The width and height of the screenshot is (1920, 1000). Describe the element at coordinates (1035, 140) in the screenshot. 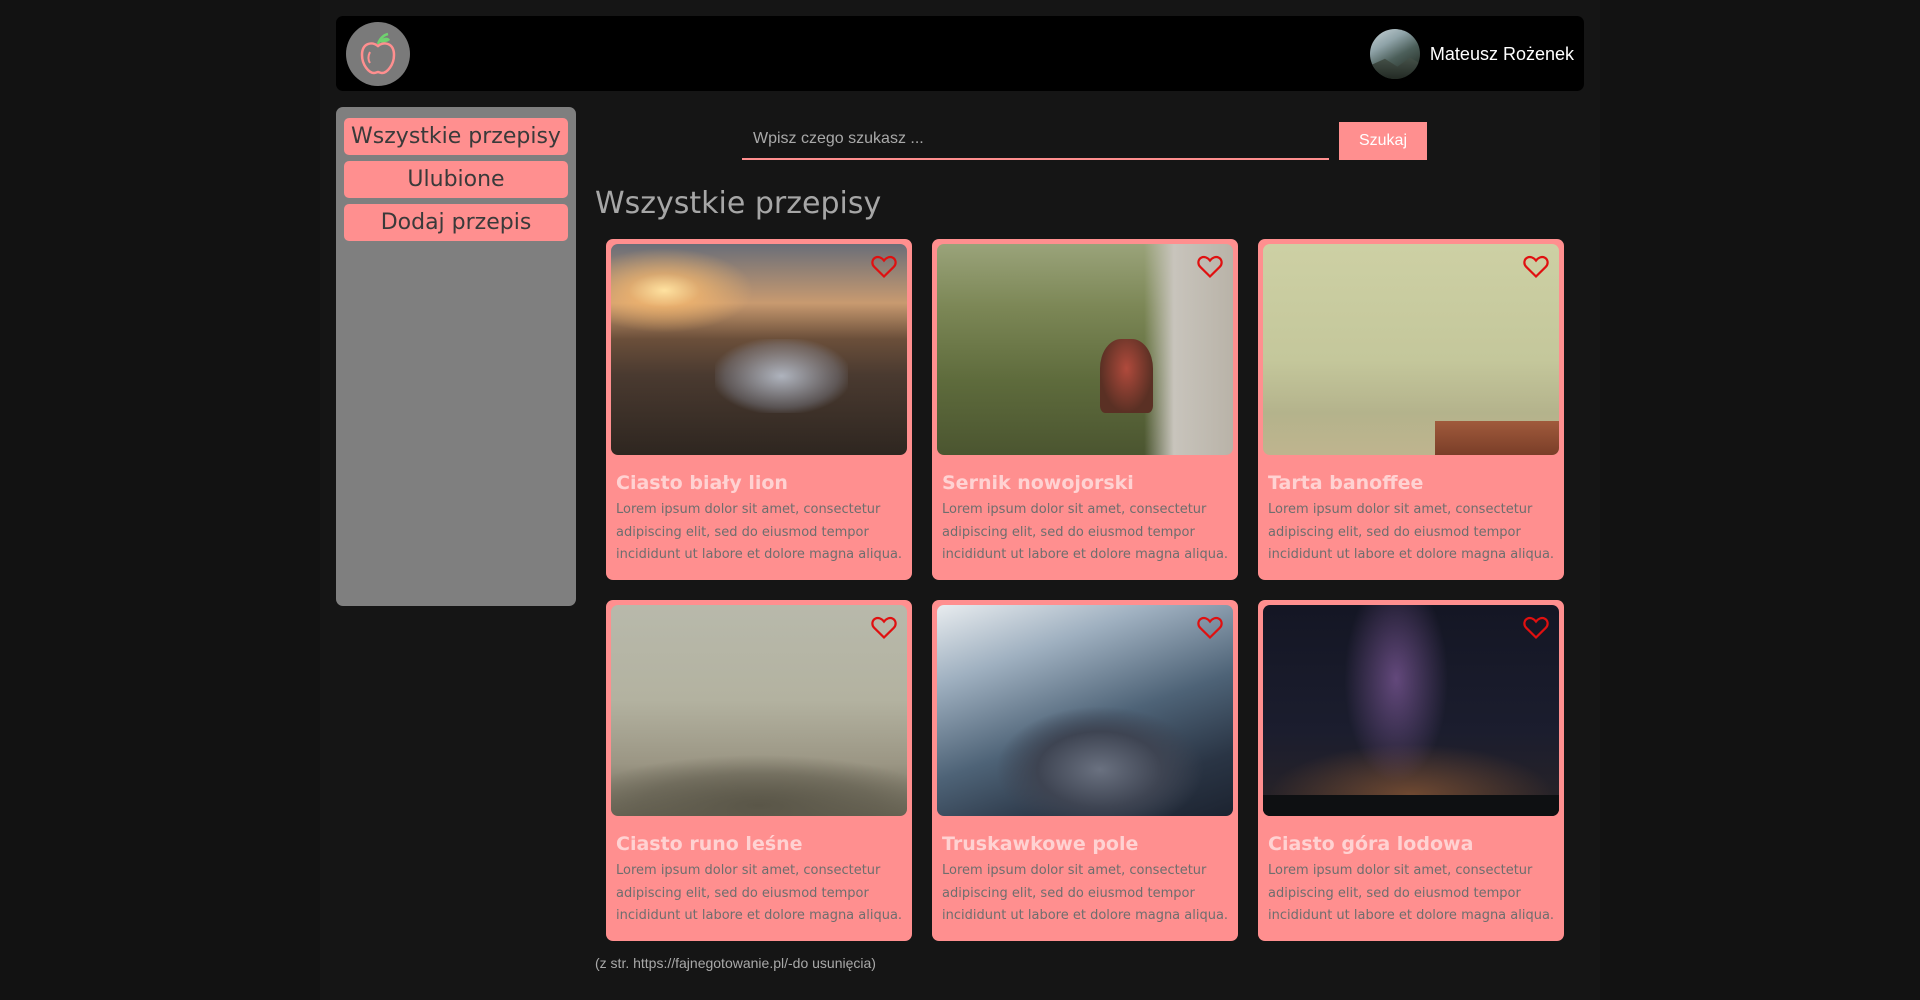

I see `search-input` at that location.